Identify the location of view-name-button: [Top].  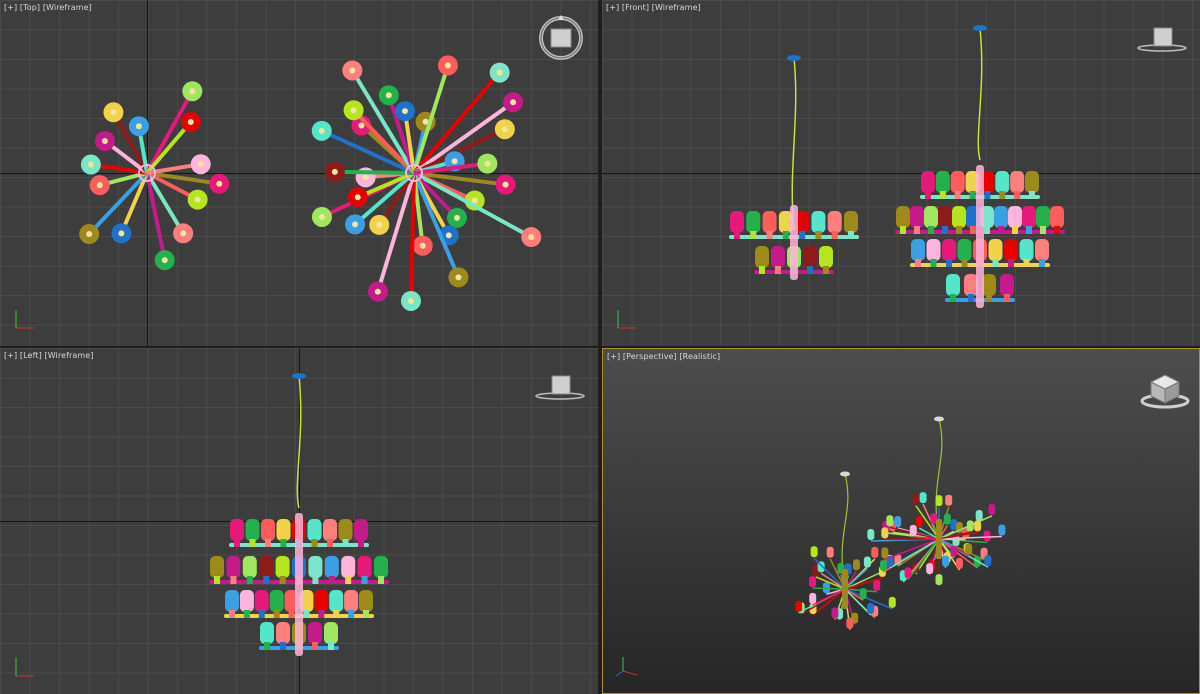
(30, 7).